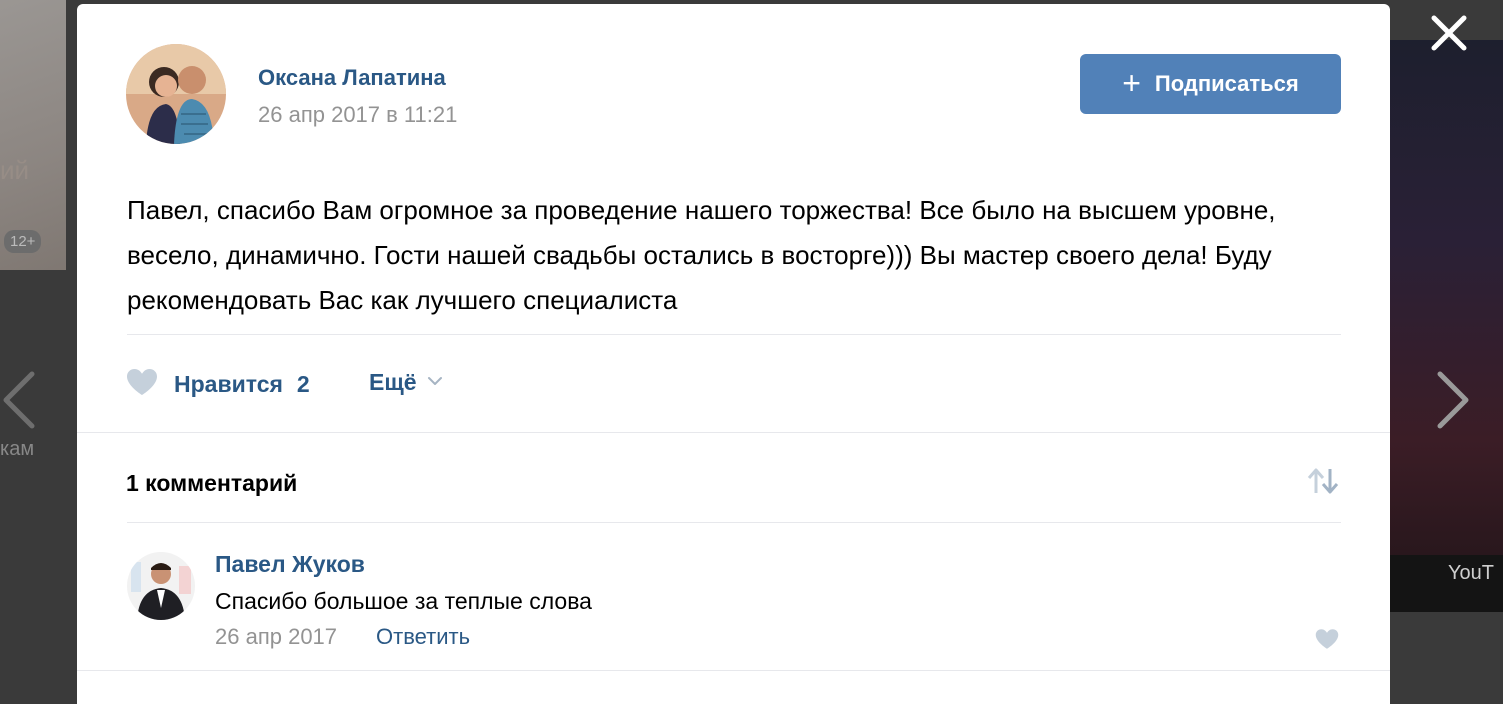 The image size is (1503, 704). What do you see at coordinates (276, 637) in the screenshot?
I see `comment-timestamp: 26 апр 2017` at bounding box center [276, 637].